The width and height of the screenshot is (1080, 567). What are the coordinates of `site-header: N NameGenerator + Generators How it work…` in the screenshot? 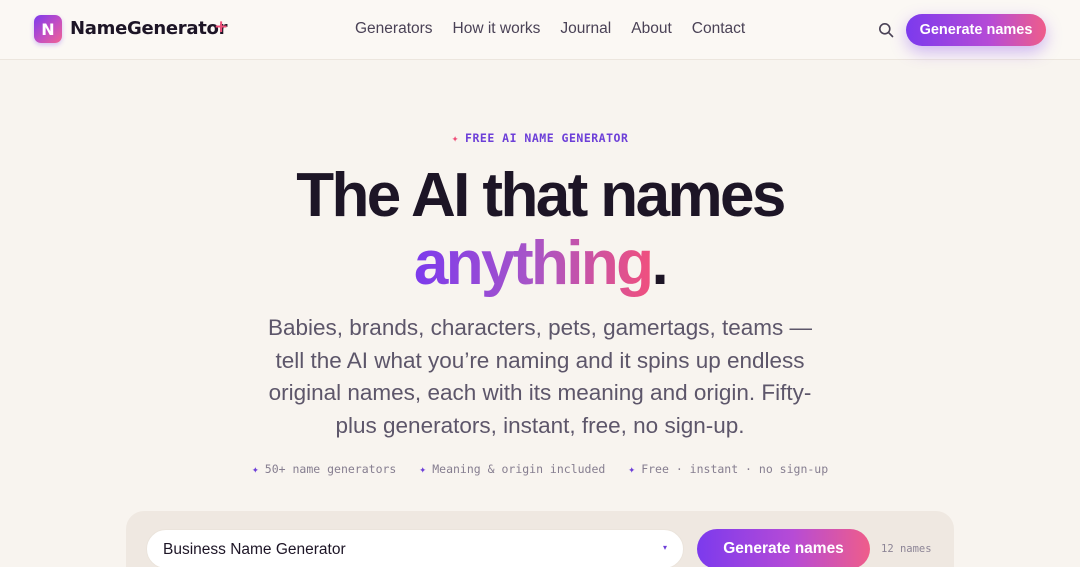 It's located at (540, 30).